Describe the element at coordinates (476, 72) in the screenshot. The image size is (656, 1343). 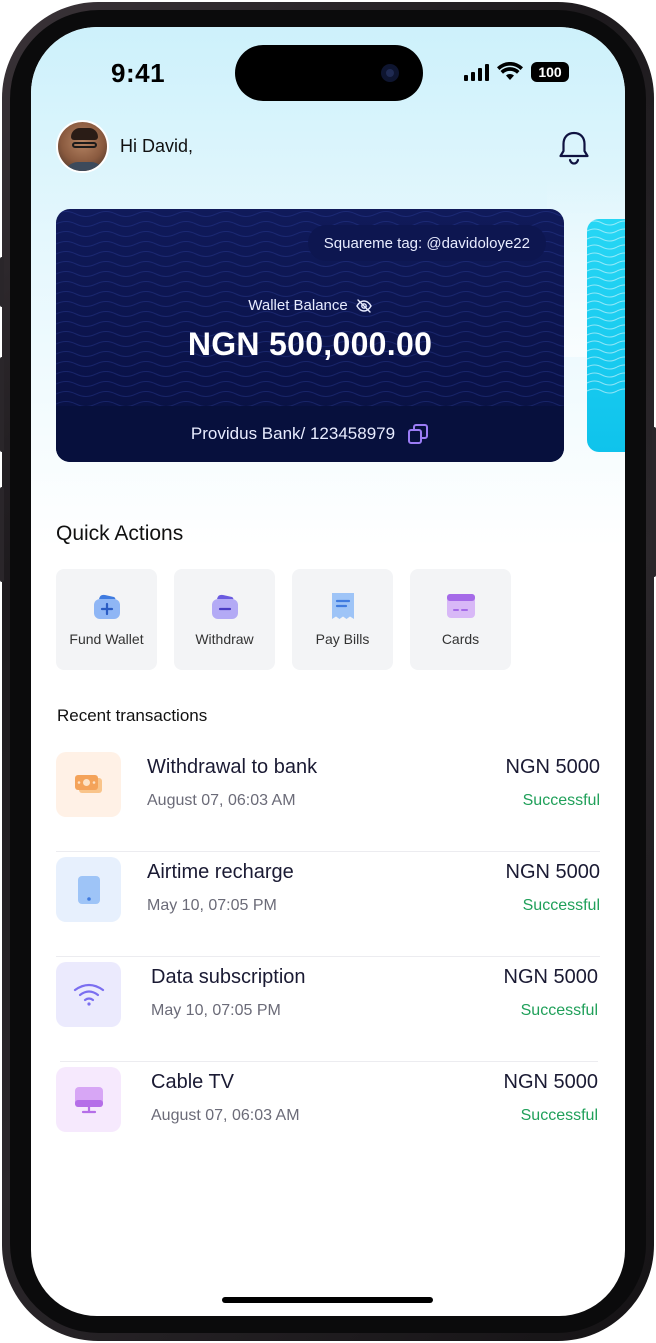
I see `signal-icon` at that location.